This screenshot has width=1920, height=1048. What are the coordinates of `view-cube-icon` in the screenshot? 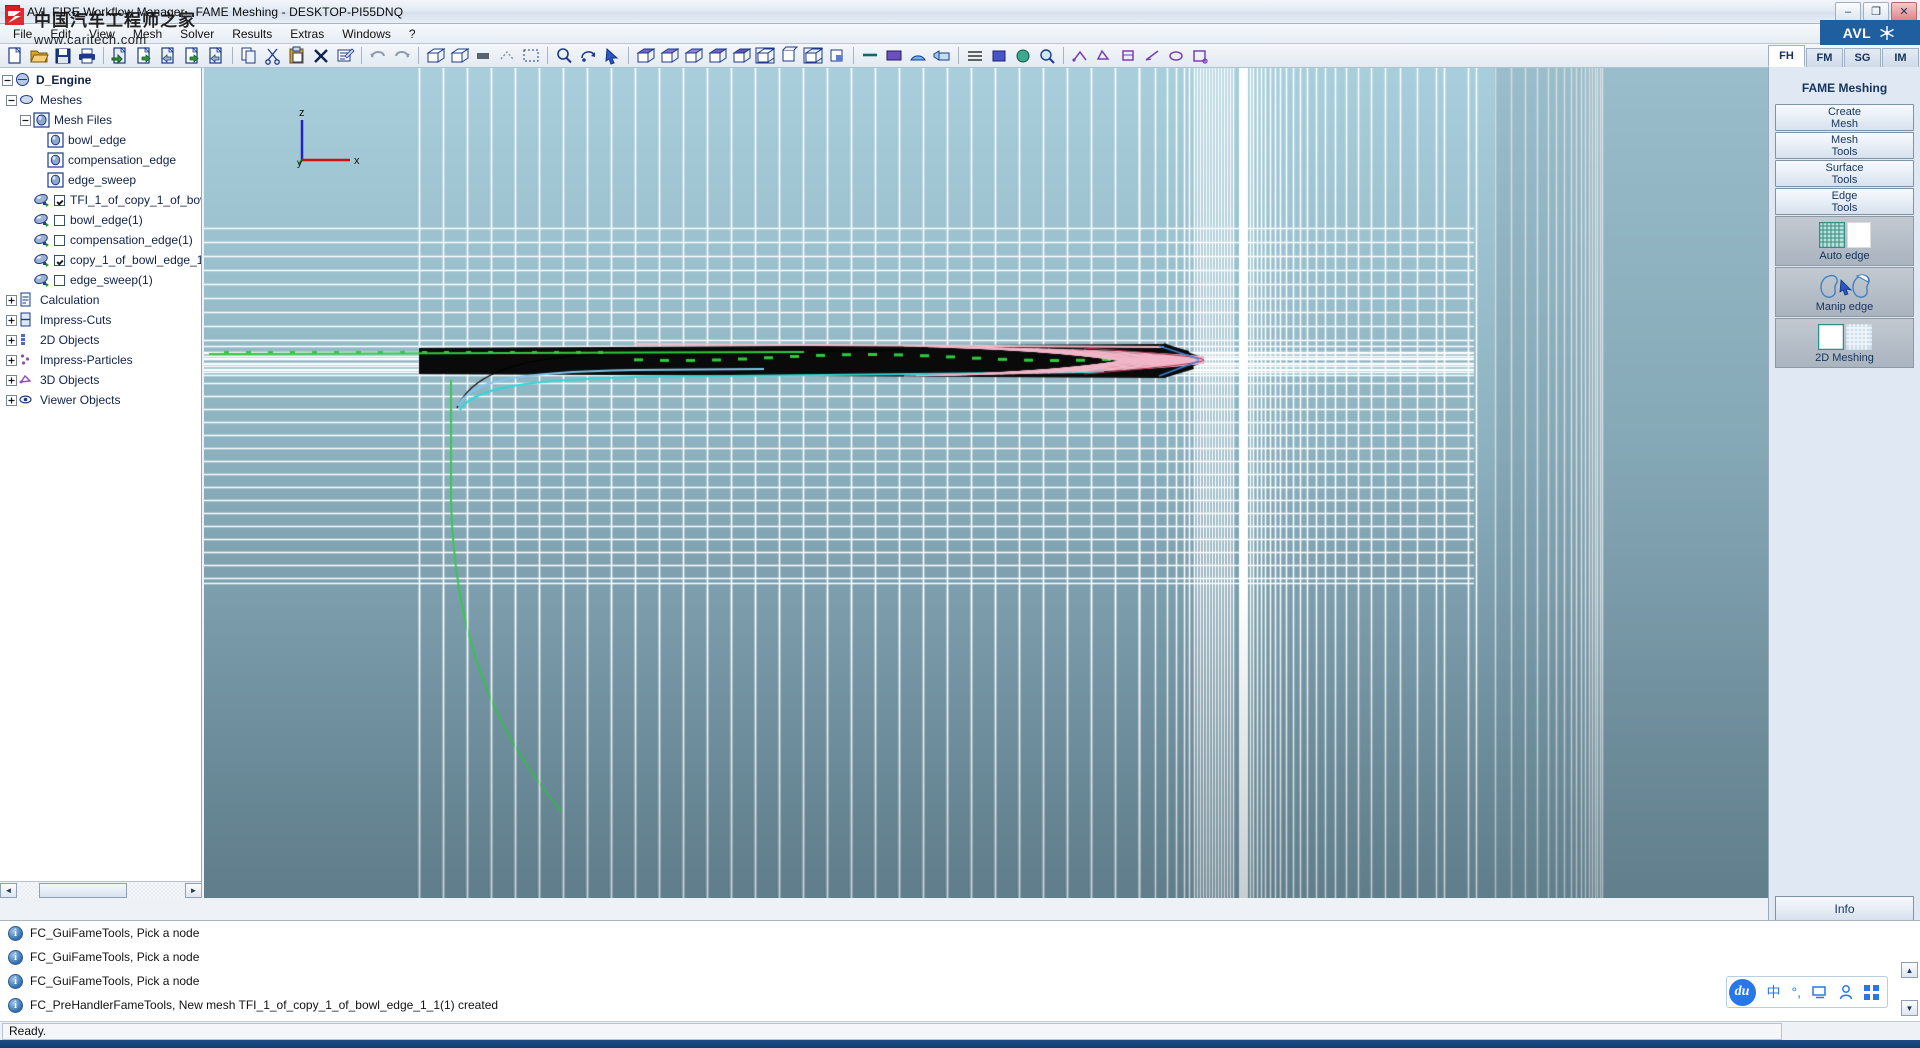 It's located at (789, 55).